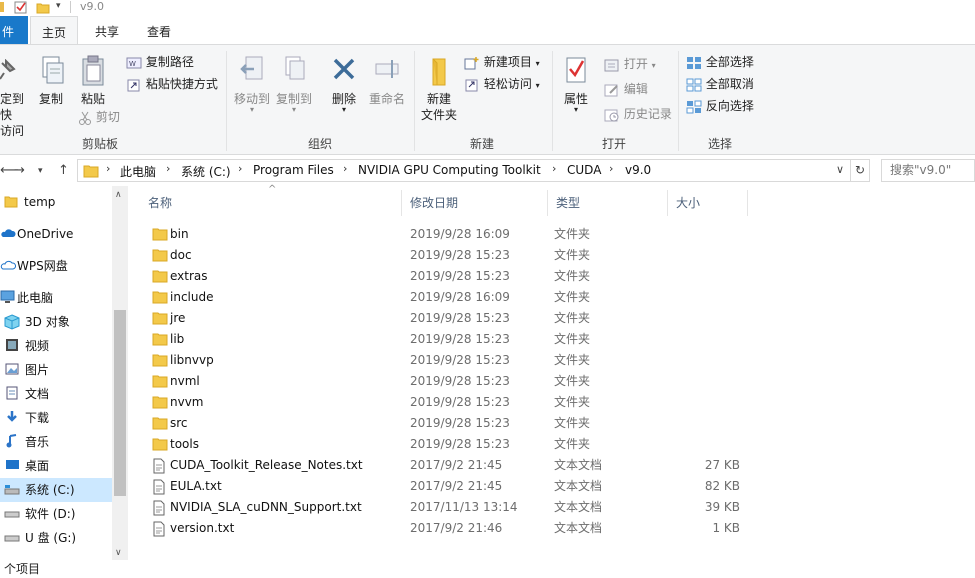  Describe the element at coordinates (608, 203) in the screenshot. I see `column-header-type: 类型` at that location.